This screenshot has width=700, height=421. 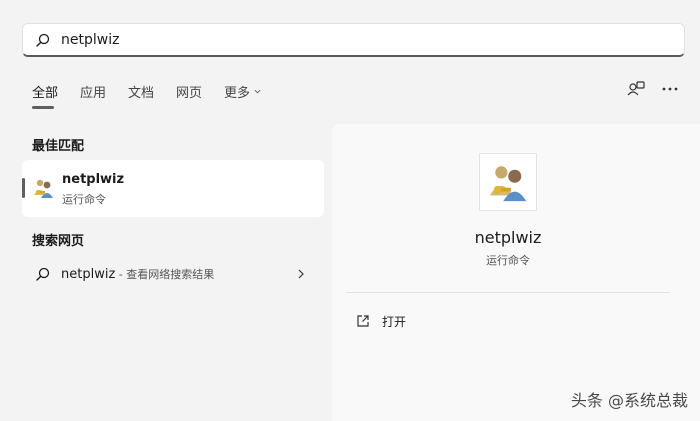 What do you see at coordinates (58, 146) in the screenshot?
I see `best-match-heading: 最佳匹配` at bounding box center [58, 146].